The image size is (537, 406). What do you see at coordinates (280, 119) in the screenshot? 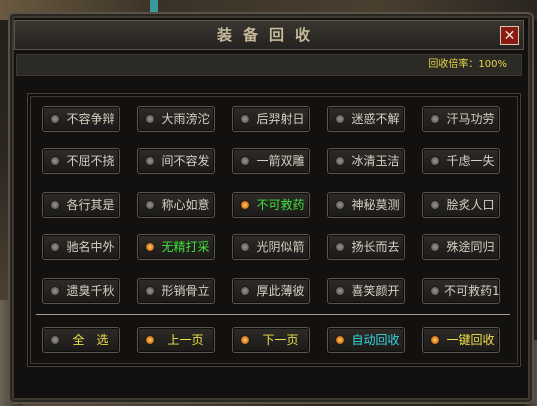
I see `item-label: 后羿射日` at bounding box center [280, 119].